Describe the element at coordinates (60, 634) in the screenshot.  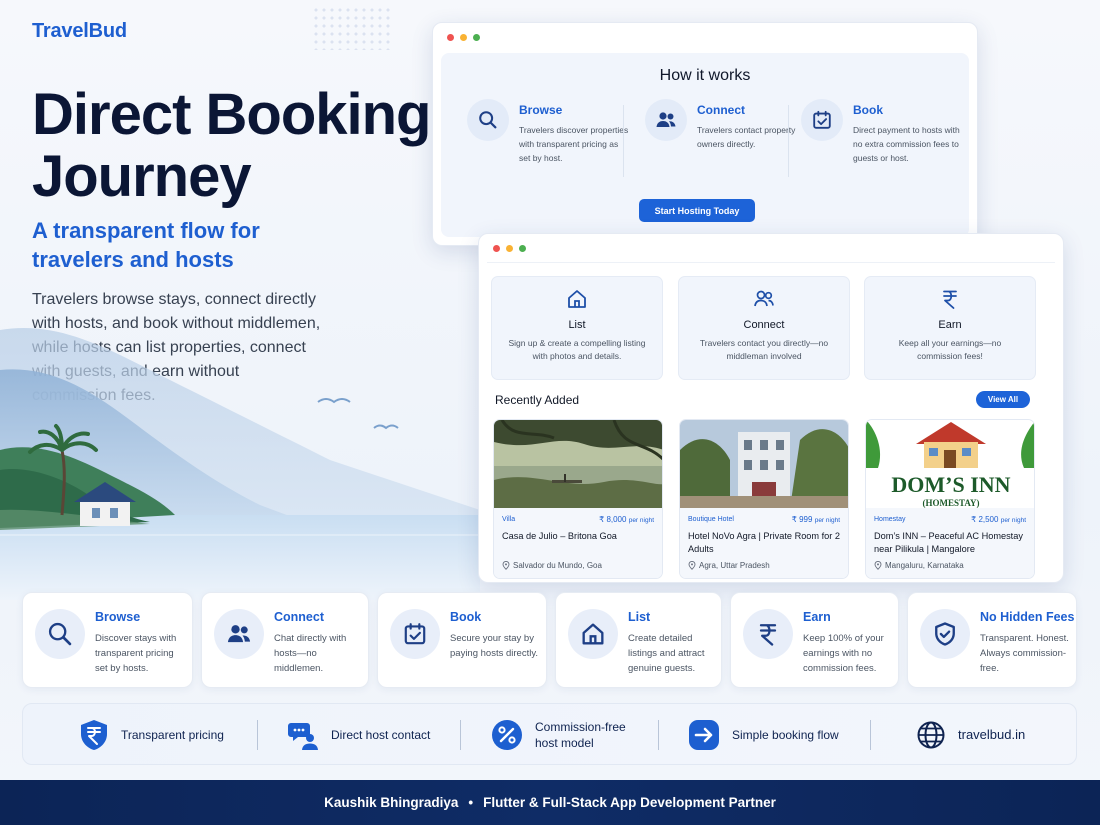
I see `search-icon` at that location.